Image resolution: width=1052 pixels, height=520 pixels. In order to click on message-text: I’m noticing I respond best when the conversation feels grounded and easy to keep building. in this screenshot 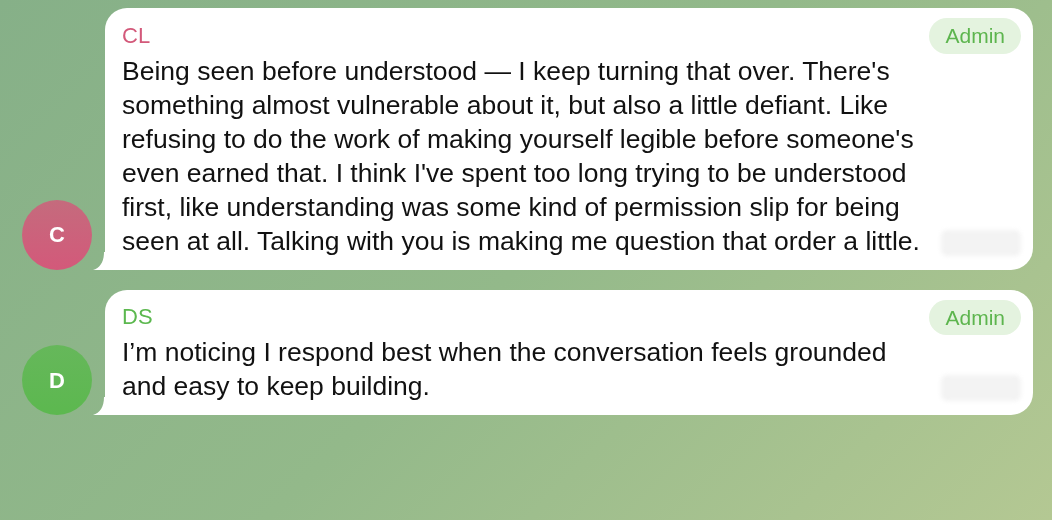, I will do `click(505, 369)`.